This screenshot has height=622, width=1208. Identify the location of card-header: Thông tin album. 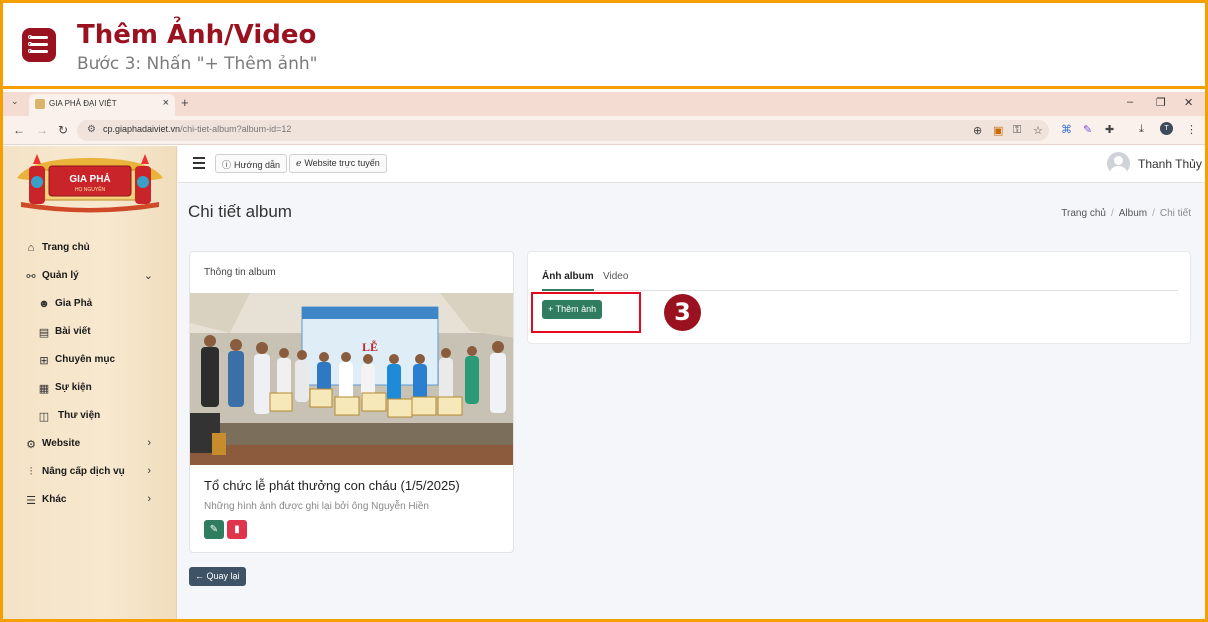
(240, 272).